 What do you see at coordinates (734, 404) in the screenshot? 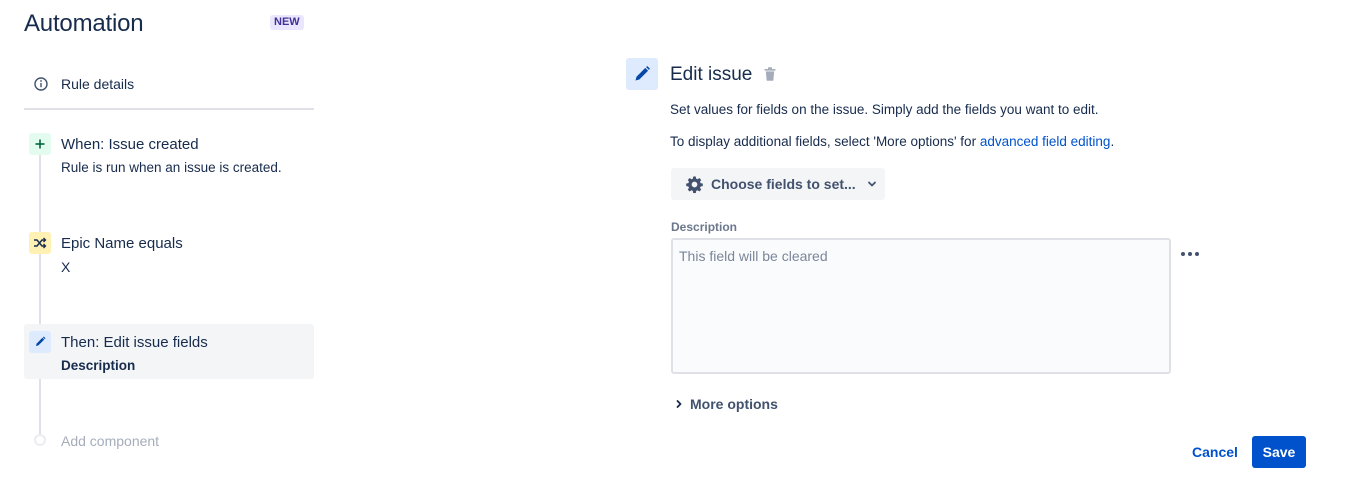
I see `more-options-label: More options` at bounding box center [734, 404].